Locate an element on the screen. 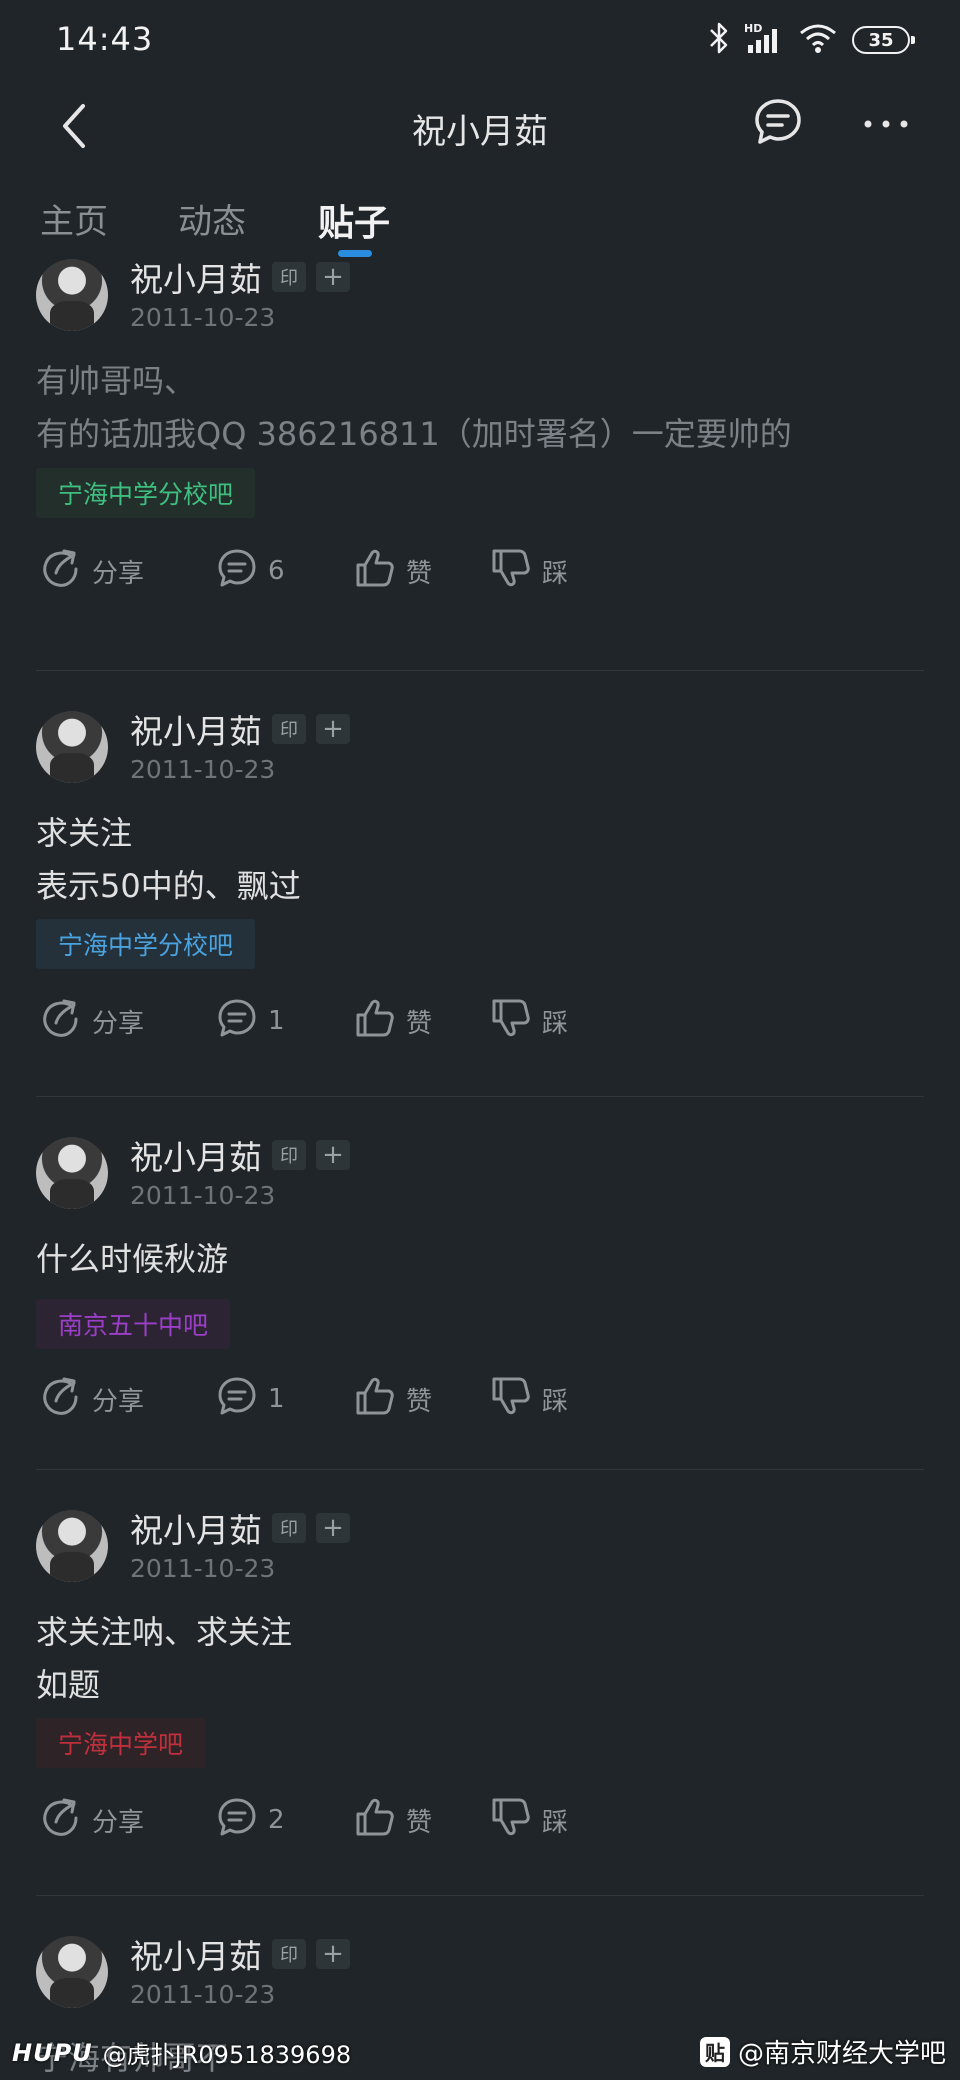 Image resolution: width=960 pixels, height=2080 pixels. bluetooth-icon is located at coordinates (719, 40).